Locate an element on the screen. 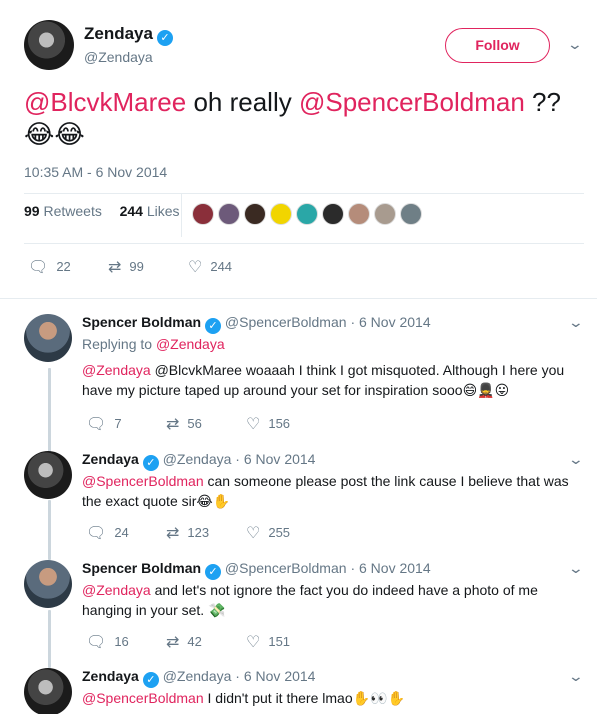 Image resolution: width=597 pixels, height=714 pixels. emoji: 😄💂😛 is located at coordinates (486, 391).